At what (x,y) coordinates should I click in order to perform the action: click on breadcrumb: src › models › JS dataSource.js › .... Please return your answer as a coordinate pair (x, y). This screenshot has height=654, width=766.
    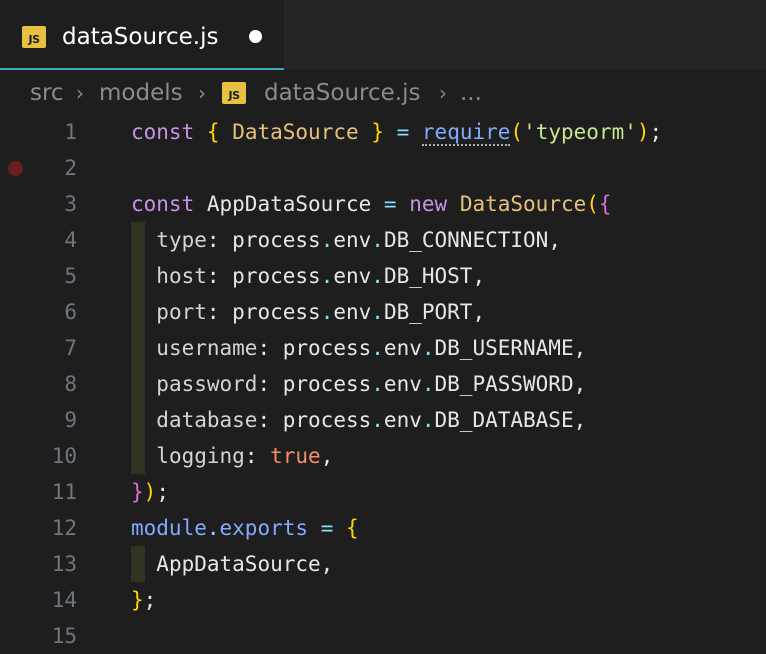
    Looking at the image, I should click on (383, 93).